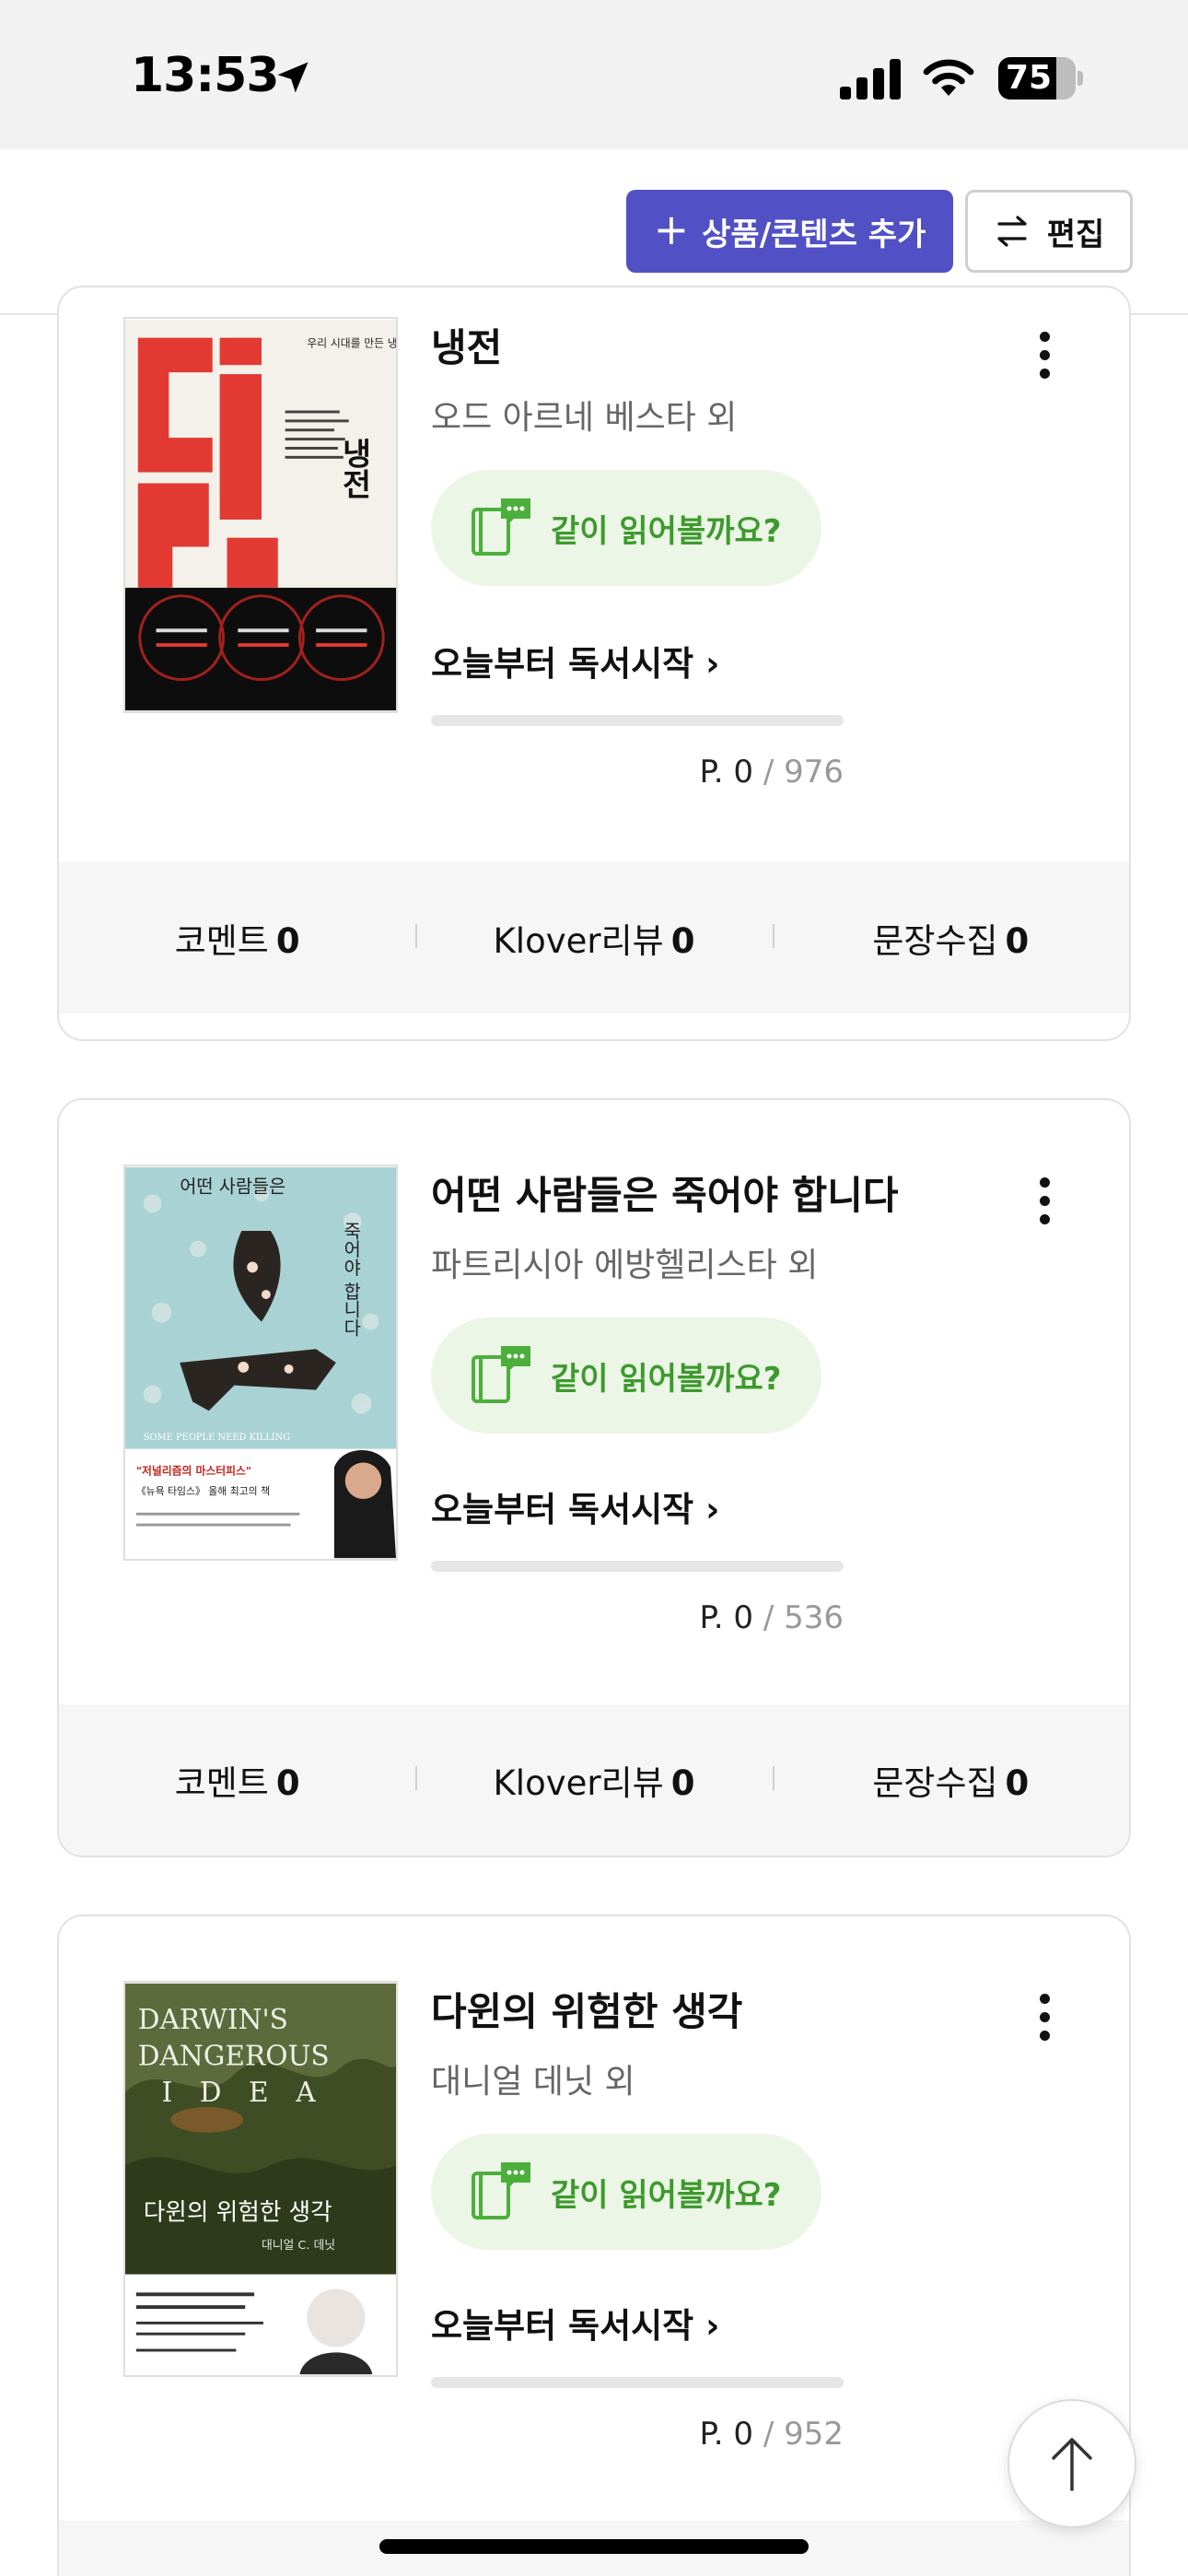 Image resolution: width=1188 pixels, height=2576 pixels. What do you see at coordinates (771, 772) in the screenshot?
I see `page-count: P. 0 / 976` at bounding box center [771, 772].